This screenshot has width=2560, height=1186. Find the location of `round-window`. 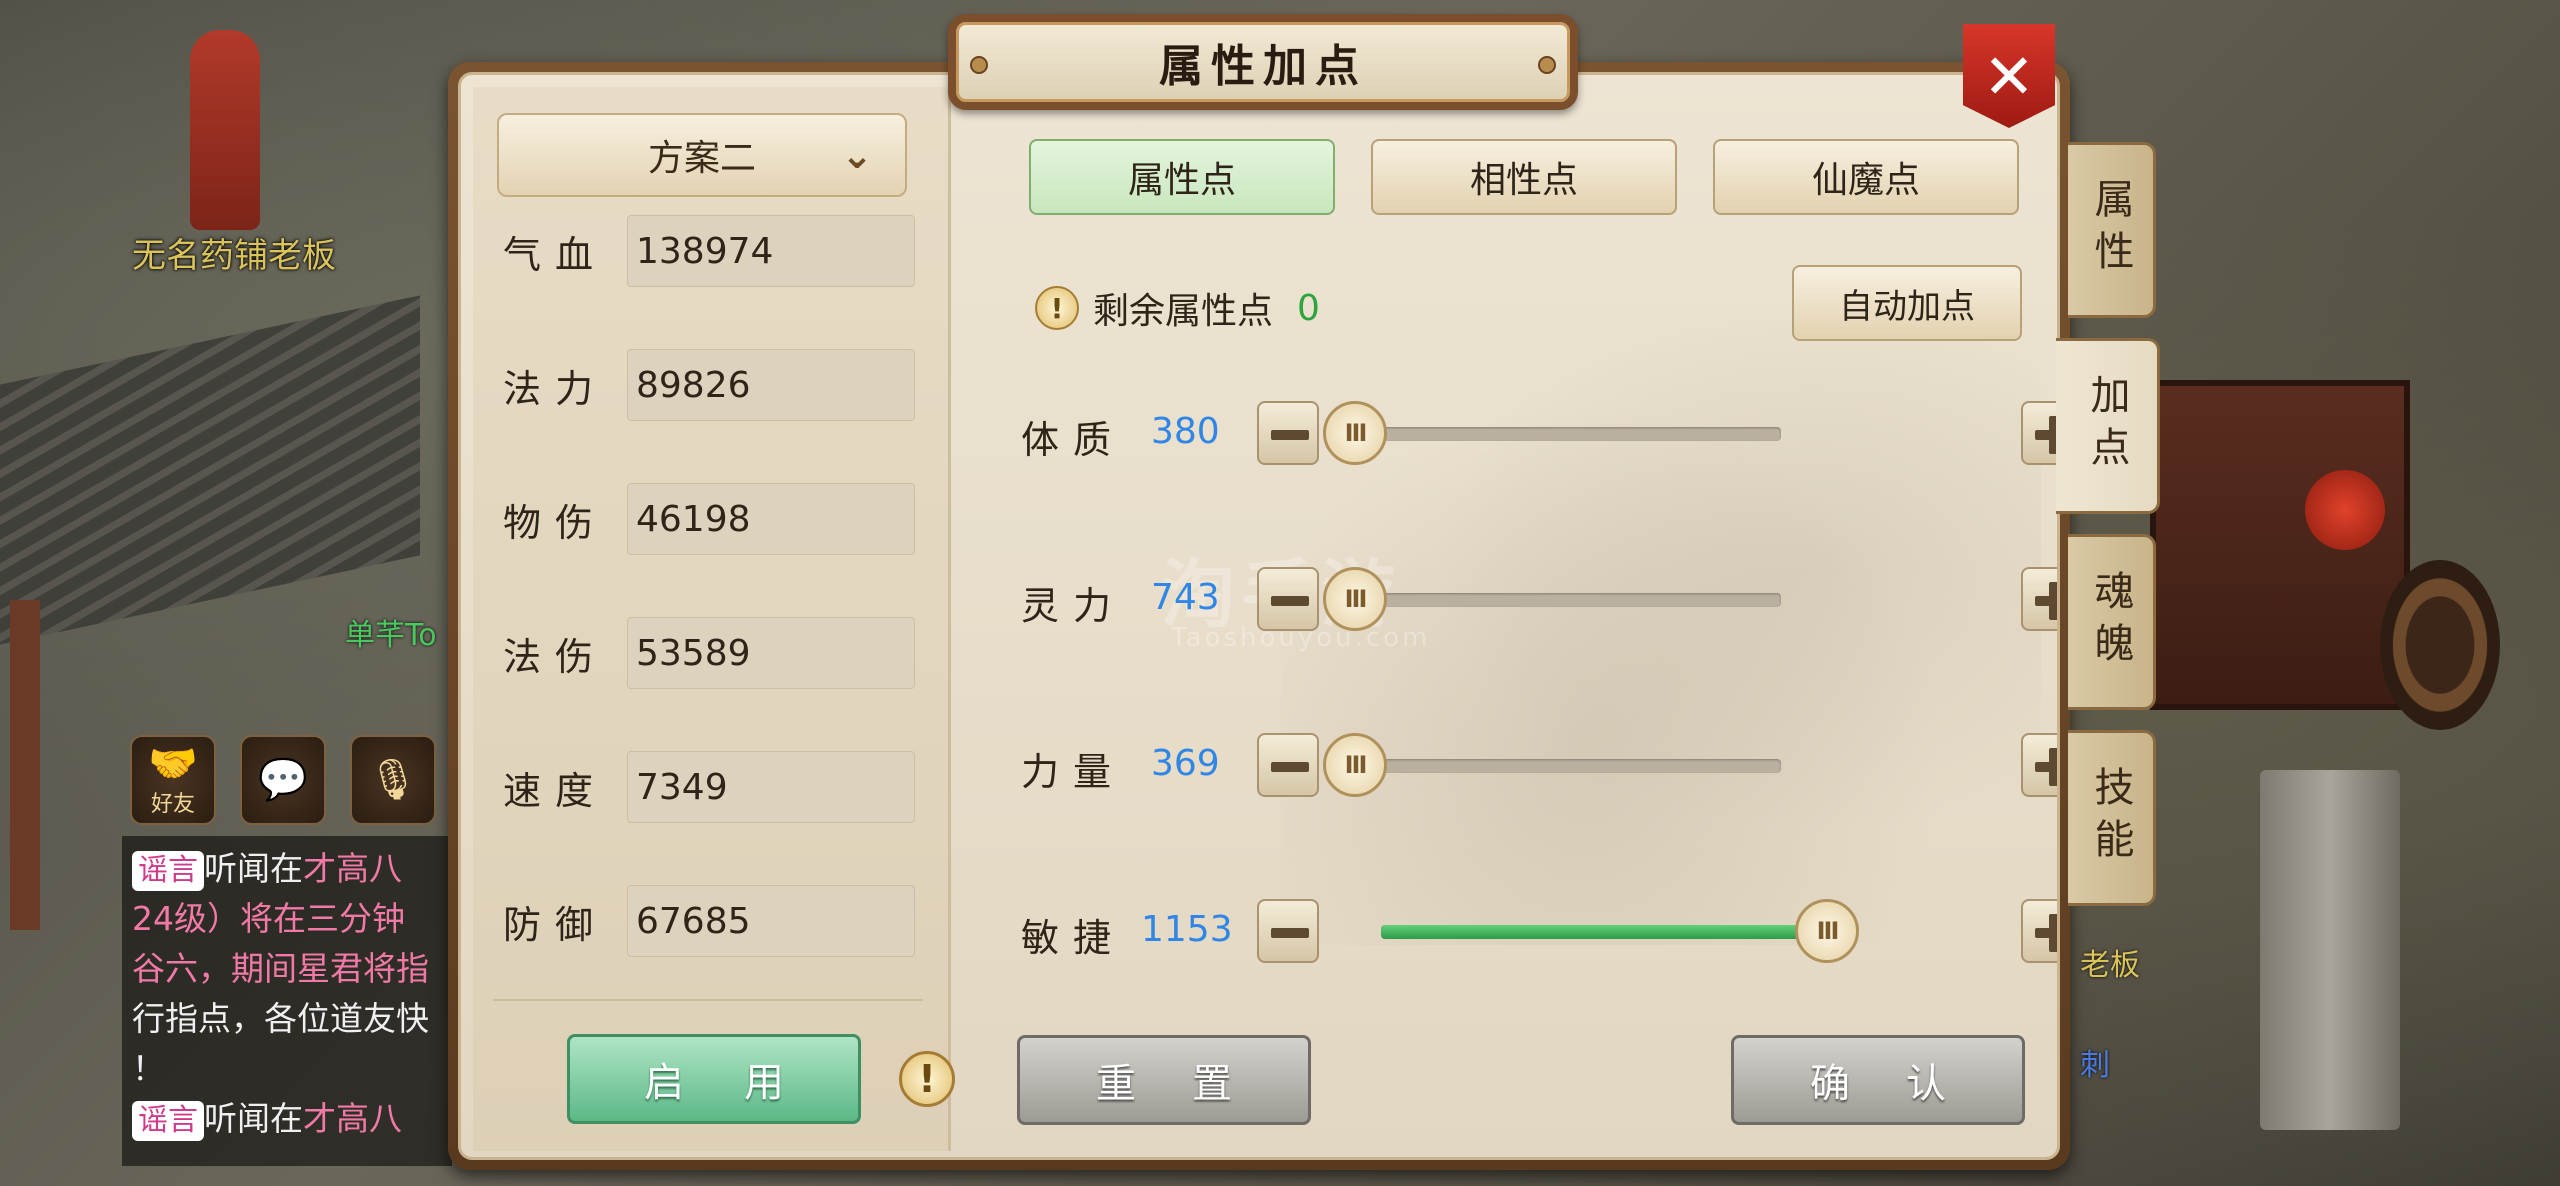

round-window is located at coordinates (2440, 645).